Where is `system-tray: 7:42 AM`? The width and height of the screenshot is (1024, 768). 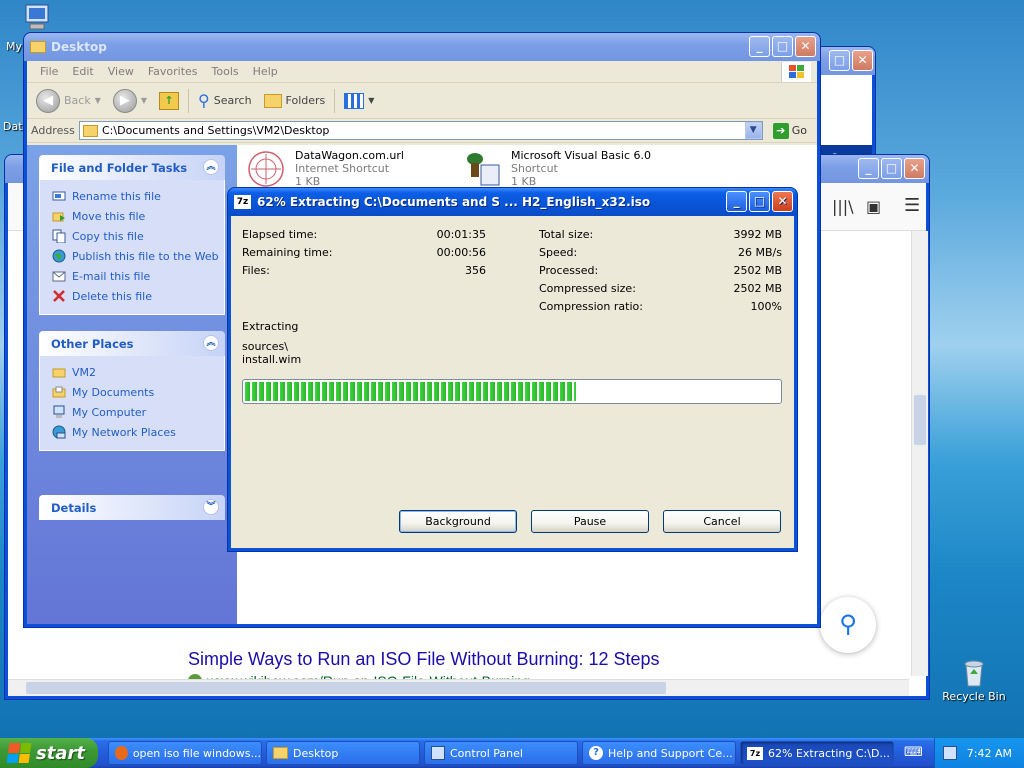
system-tray: 7:42 AM is located at coordinates (979, 753).